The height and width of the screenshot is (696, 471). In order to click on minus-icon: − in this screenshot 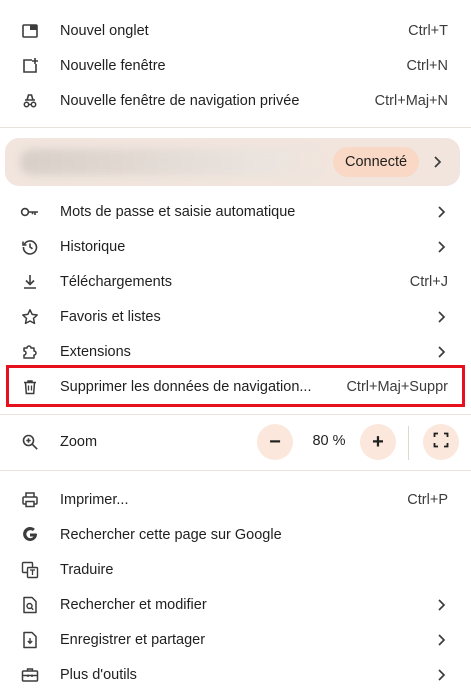, I will do `click(275, 441)`.